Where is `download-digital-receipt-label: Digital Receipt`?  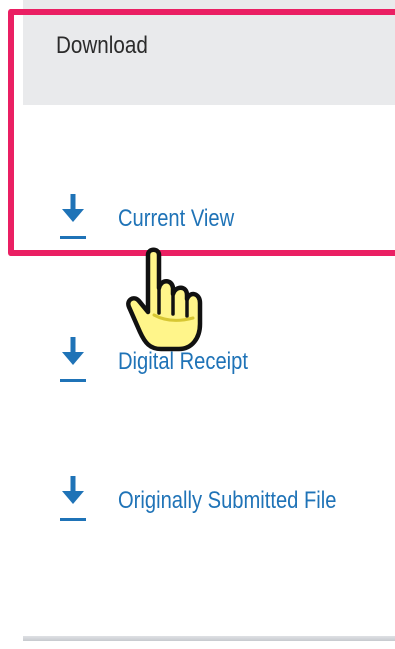 download-digital-receipt-label: Digital Receipt is located at coordinates (183, 361).